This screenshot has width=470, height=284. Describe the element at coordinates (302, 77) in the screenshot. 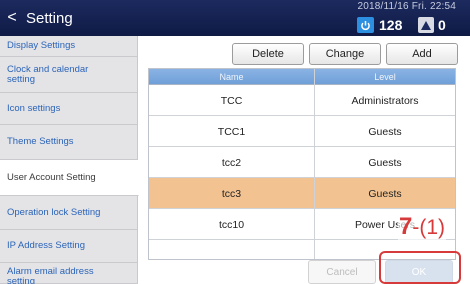

I see `table-header: Name Level` at that location.